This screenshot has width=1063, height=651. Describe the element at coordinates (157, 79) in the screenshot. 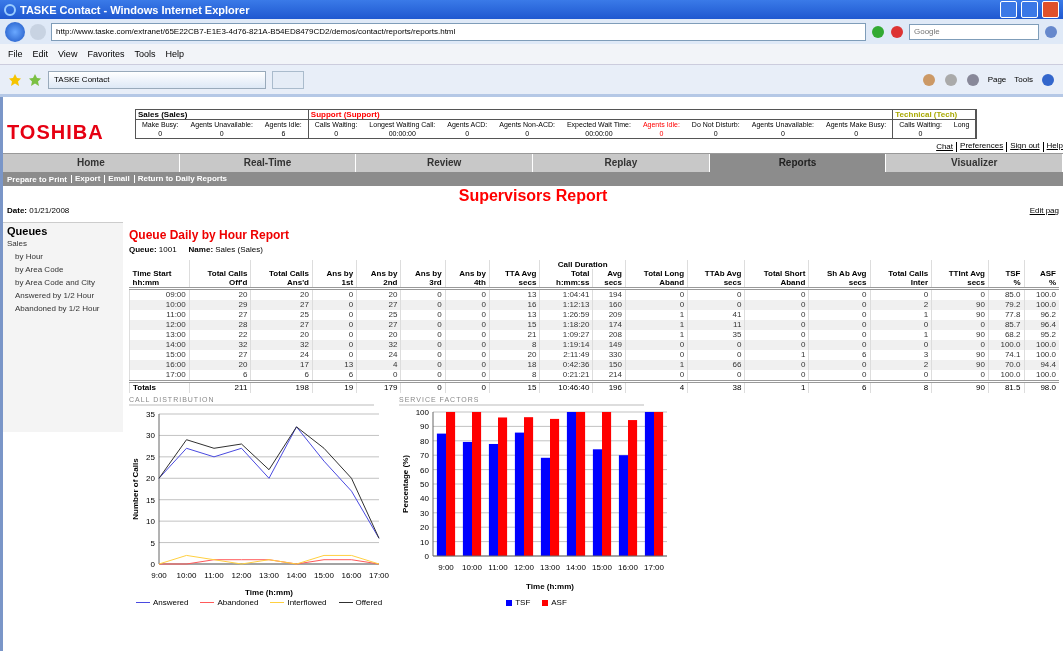

I see `browser-tab: TASKE Contact` at that location.